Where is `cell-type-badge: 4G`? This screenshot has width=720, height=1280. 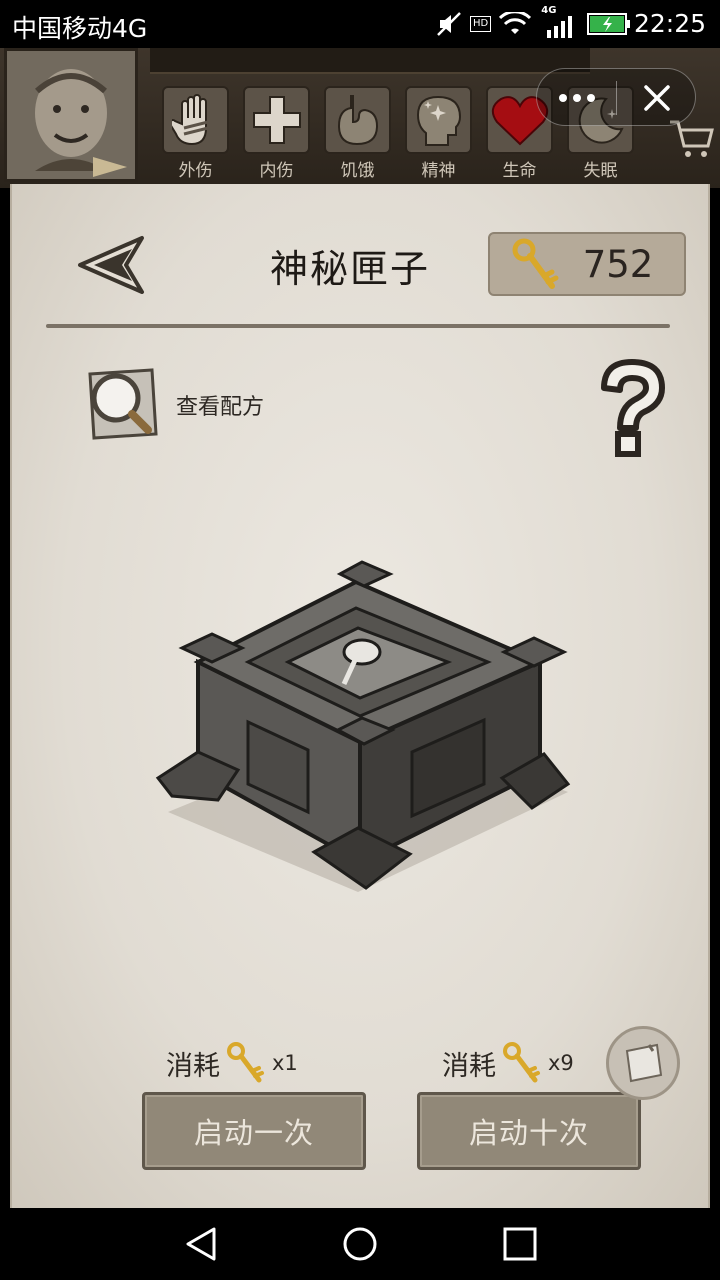 cell-type-badge: 4G is located at coordinates (549, 10).